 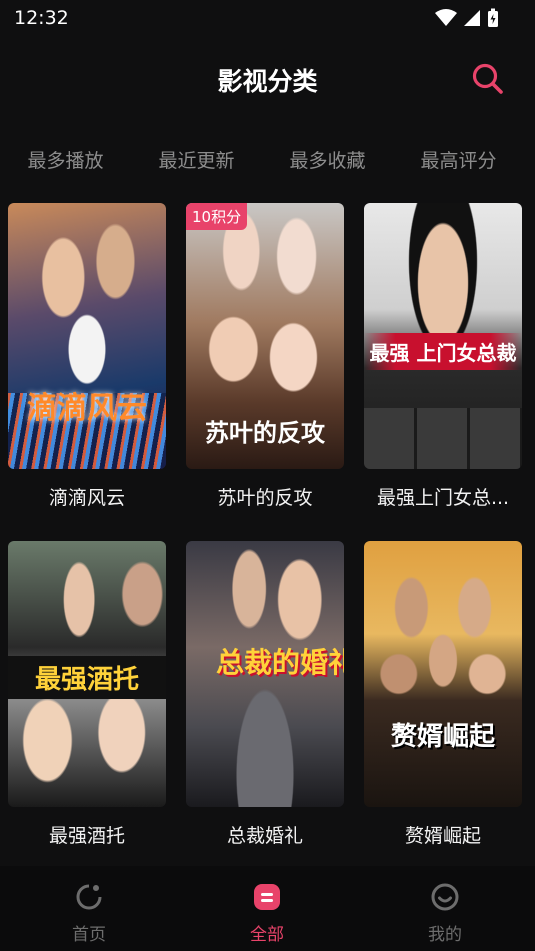 What do you see at coordinates (442, 836) in the screenshot?
I see `video-title: 赘婿崛起` at bounding box center [442, 836].